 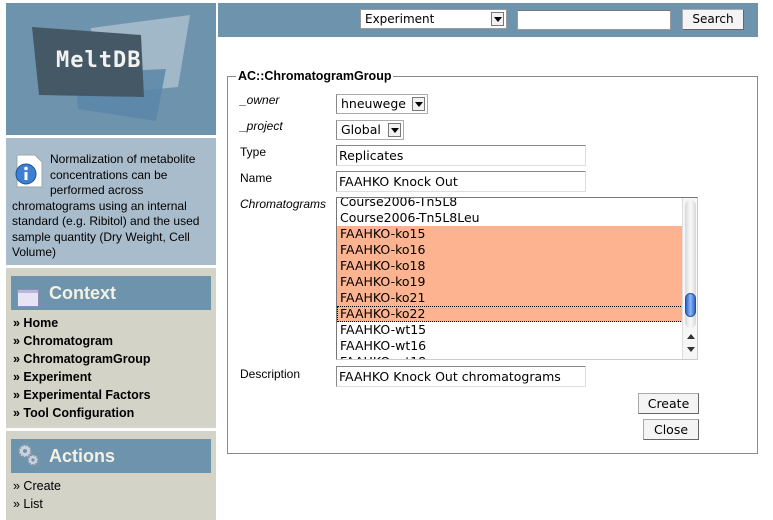 What do you see at coordinates (283, 204) in the screenshot?
I see `chromatograms-label: Chromatograms` at bounding box center [283, 204].